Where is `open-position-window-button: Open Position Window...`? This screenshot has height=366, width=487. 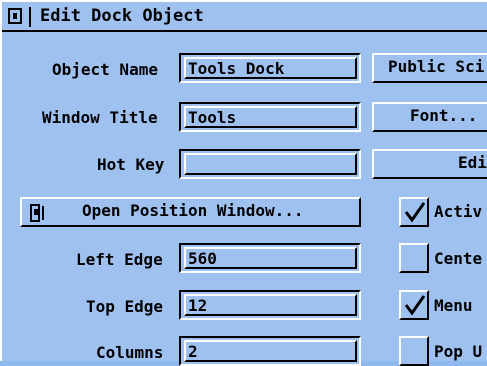 open-position-window-button: Open Position Window... is located at coordinates (190, 212).